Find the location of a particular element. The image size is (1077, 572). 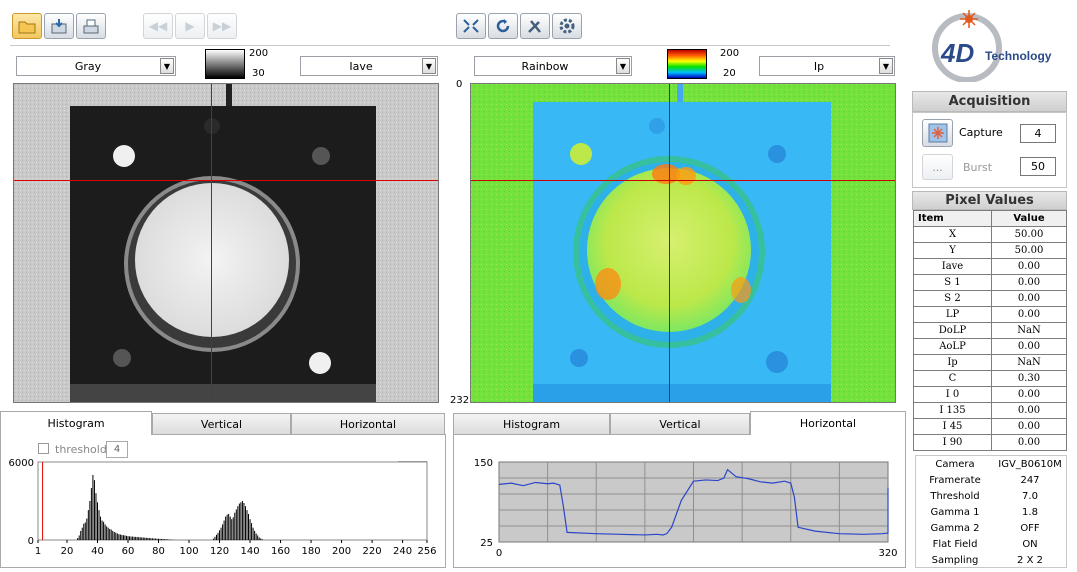

capture-count-input: 4 is located at coordinates (1038, 133).